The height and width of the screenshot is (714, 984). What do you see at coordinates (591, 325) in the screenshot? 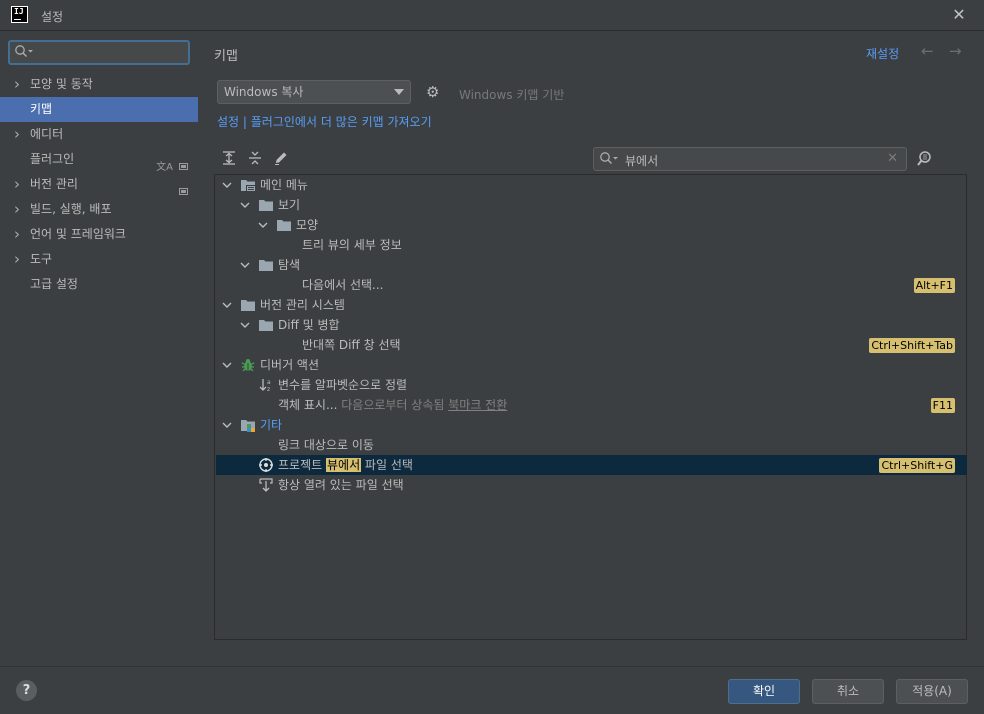
I see `tree-row: Diff 및 병합` at bounding box center [591, 325].